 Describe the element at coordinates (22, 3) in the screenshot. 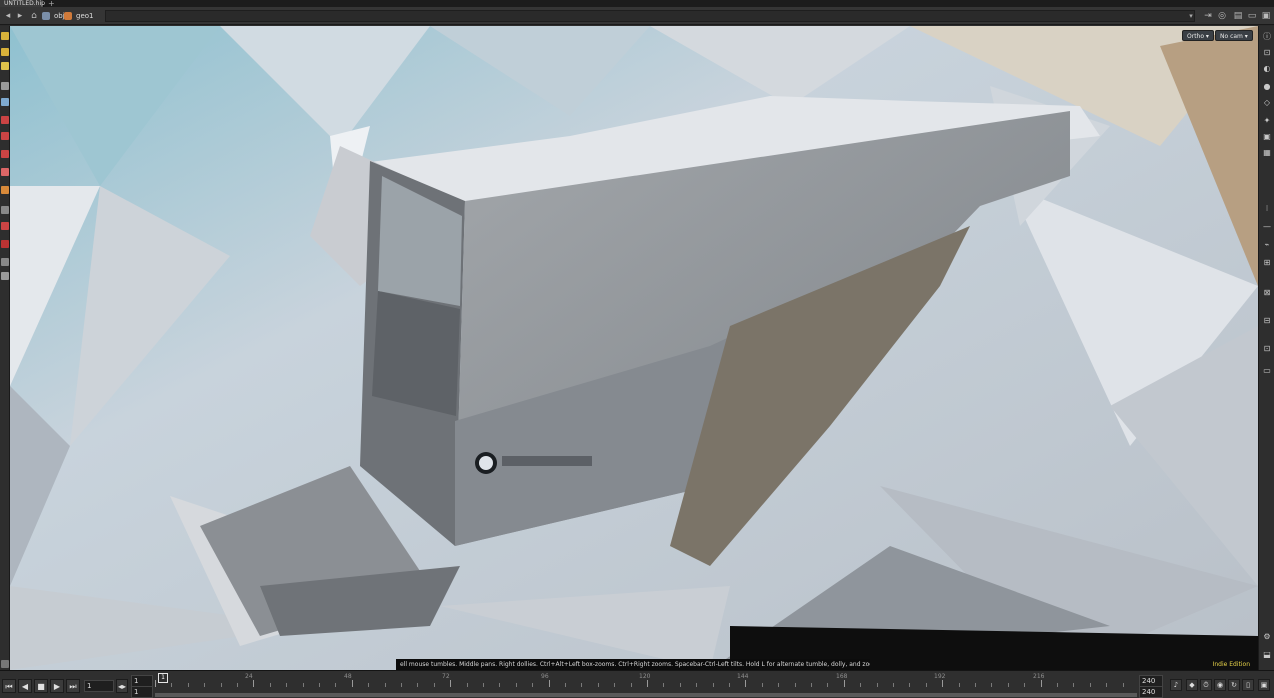

I see `desktop-tab: UNTITLED.hip` at that location.